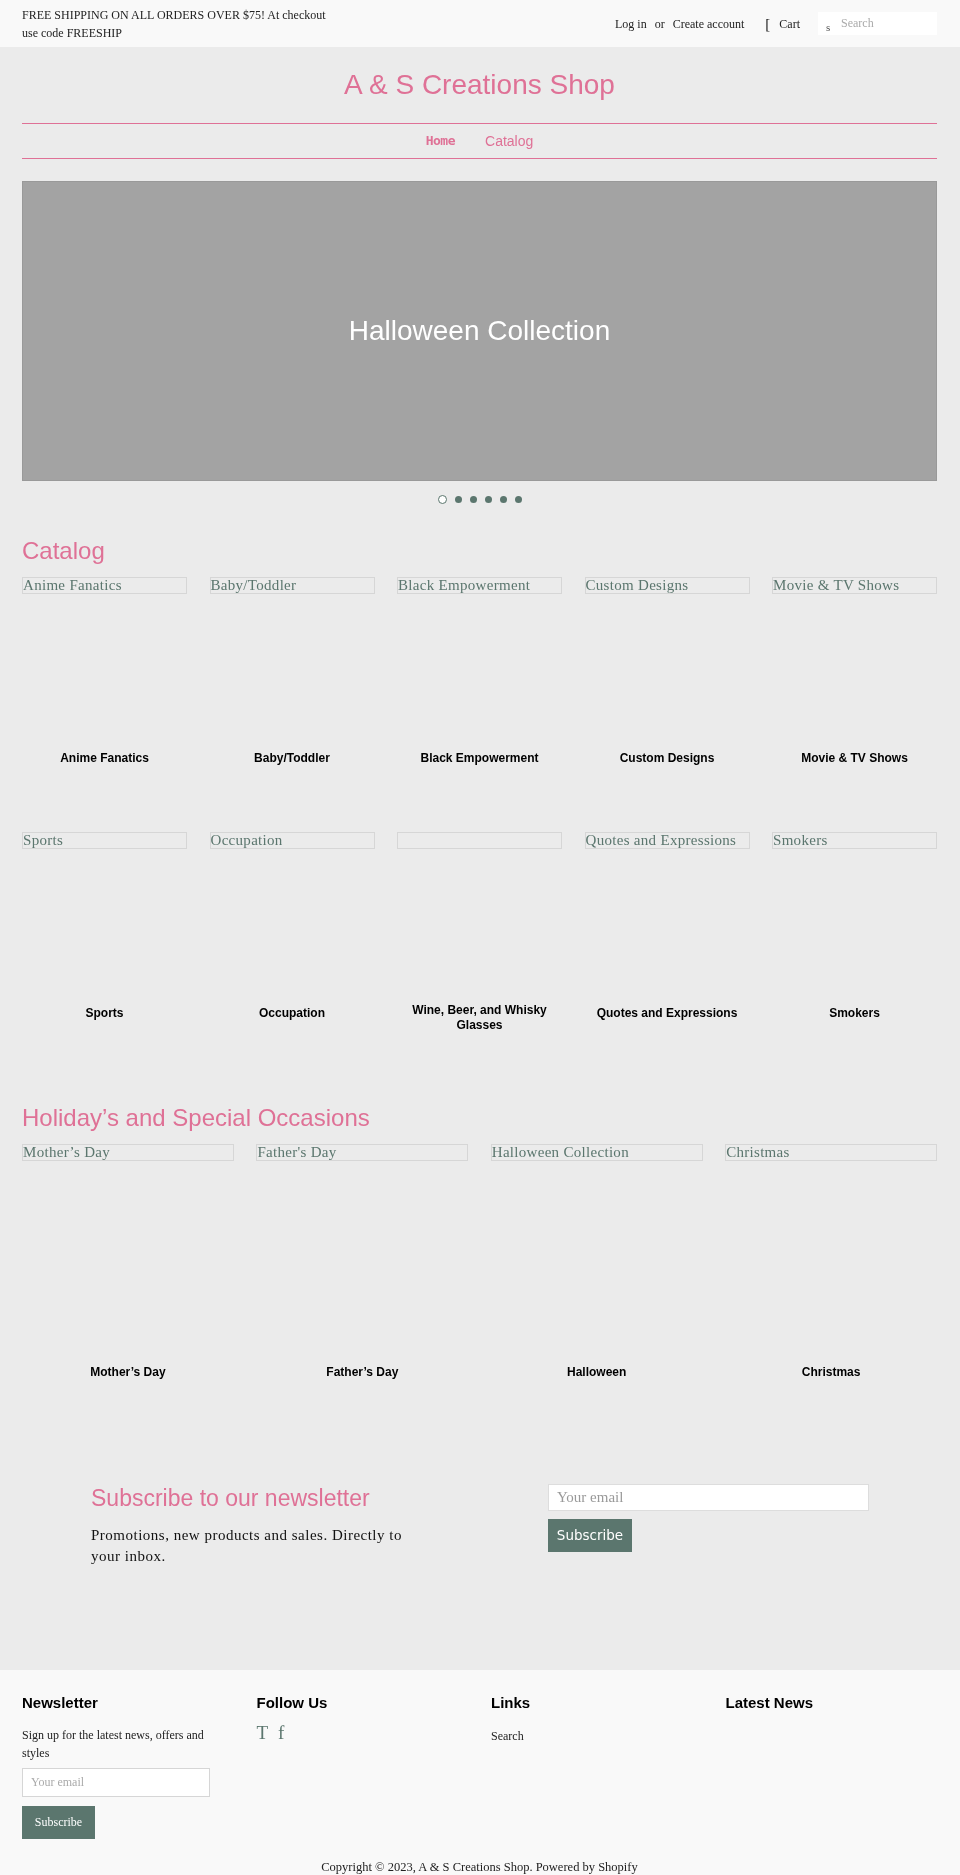 The image size is (960, 1875). What do you see at coordinates (828, 27) in the screenshot?
I see `search-glyph: s` at bounding box center [828, 27].